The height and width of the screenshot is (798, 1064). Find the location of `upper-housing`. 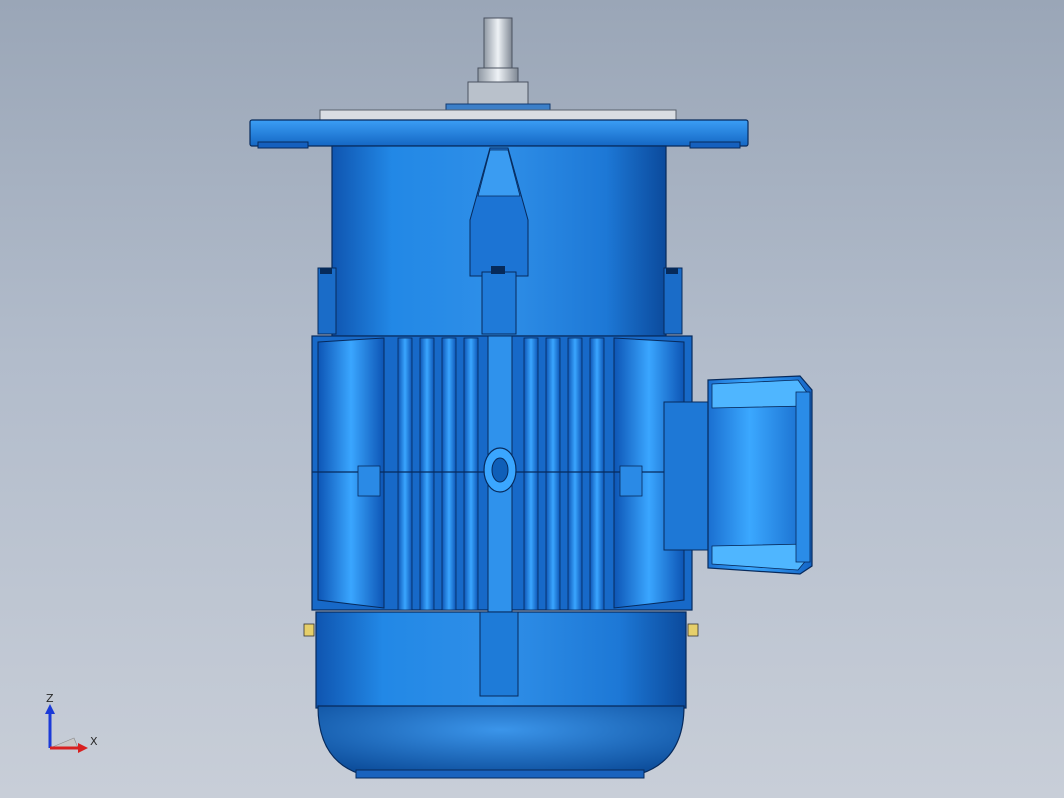

upper-housing is located at coordinates (500, 241).